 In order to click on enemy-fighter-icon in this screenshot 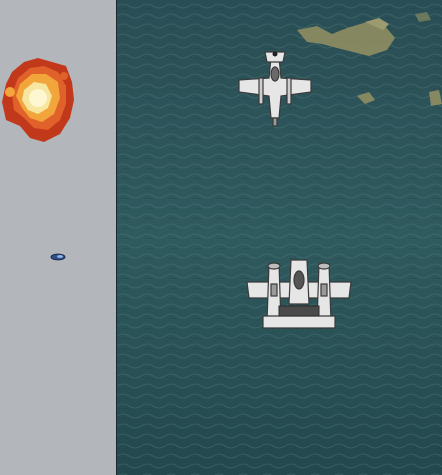, I will do `click(275, 89)`.